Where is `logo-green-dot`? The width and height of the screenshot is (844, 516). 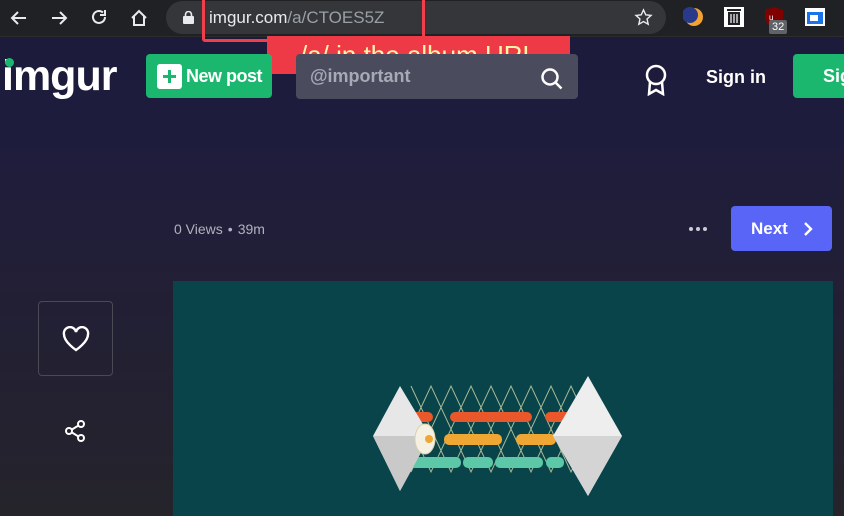
logo-green-dot is located at coordinates (9, 62).